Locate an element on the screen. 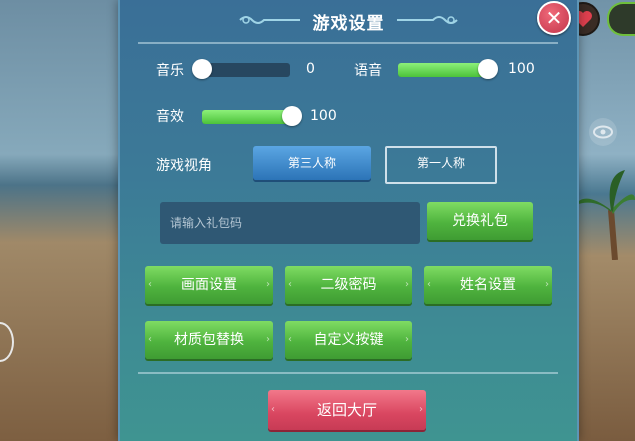  redeem-gift-label: 兑换礼包 is located at coordinates (480, 221).